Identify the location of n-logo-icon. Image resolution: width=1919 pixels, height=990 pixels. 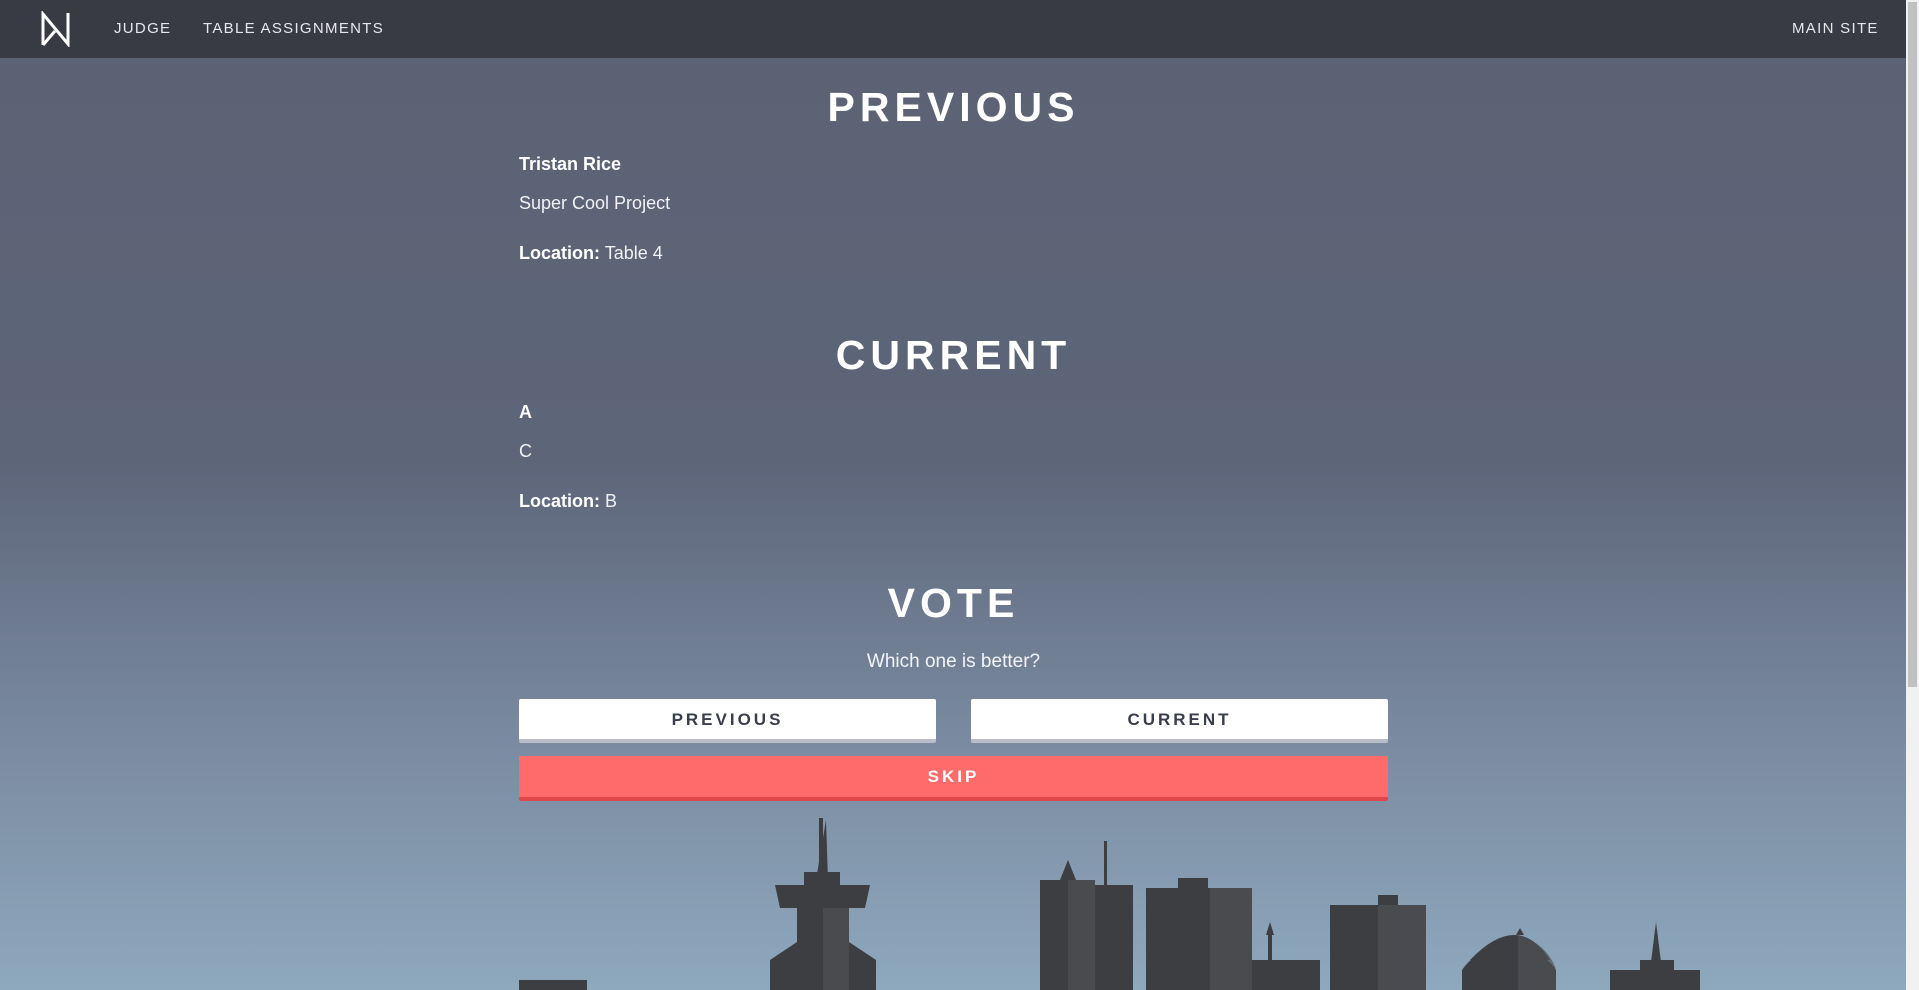
(56, 29).